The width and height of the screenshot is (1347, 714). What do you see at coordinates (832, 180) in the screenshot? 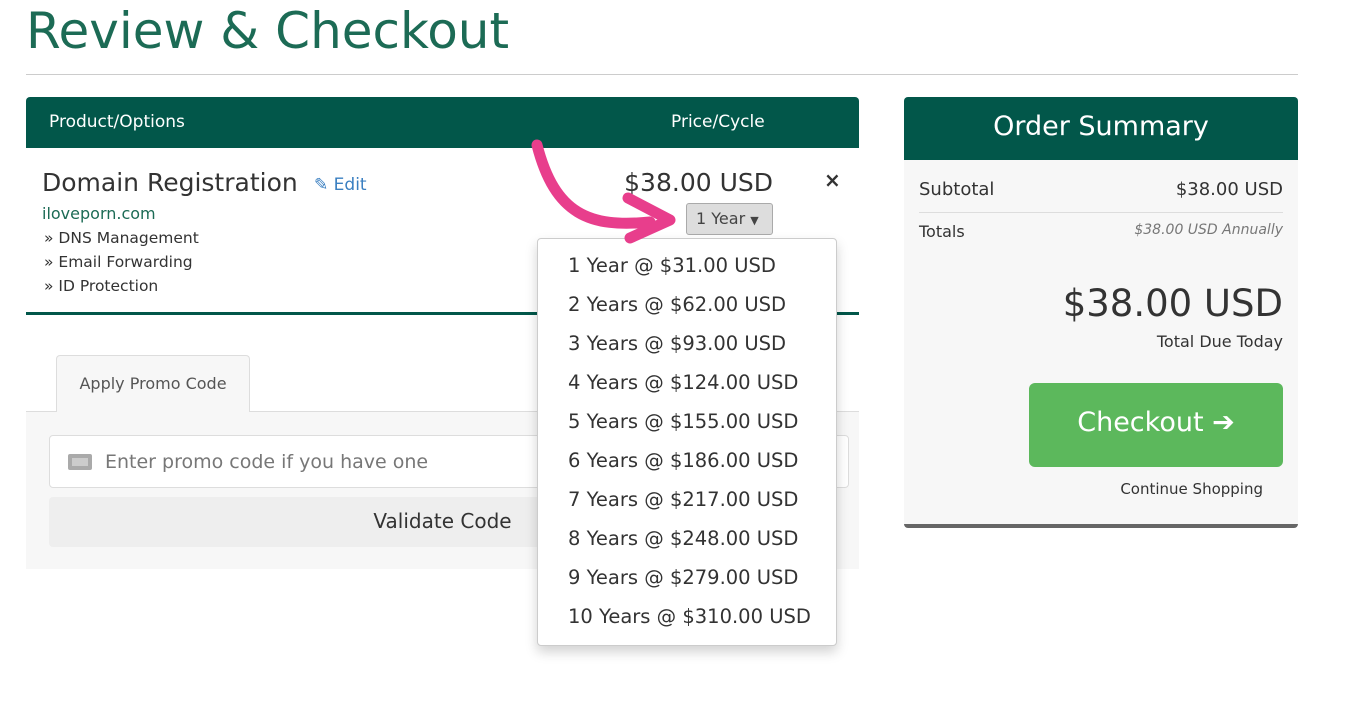
I see `remove-item-button: ×` at bounding box center [832, 180].